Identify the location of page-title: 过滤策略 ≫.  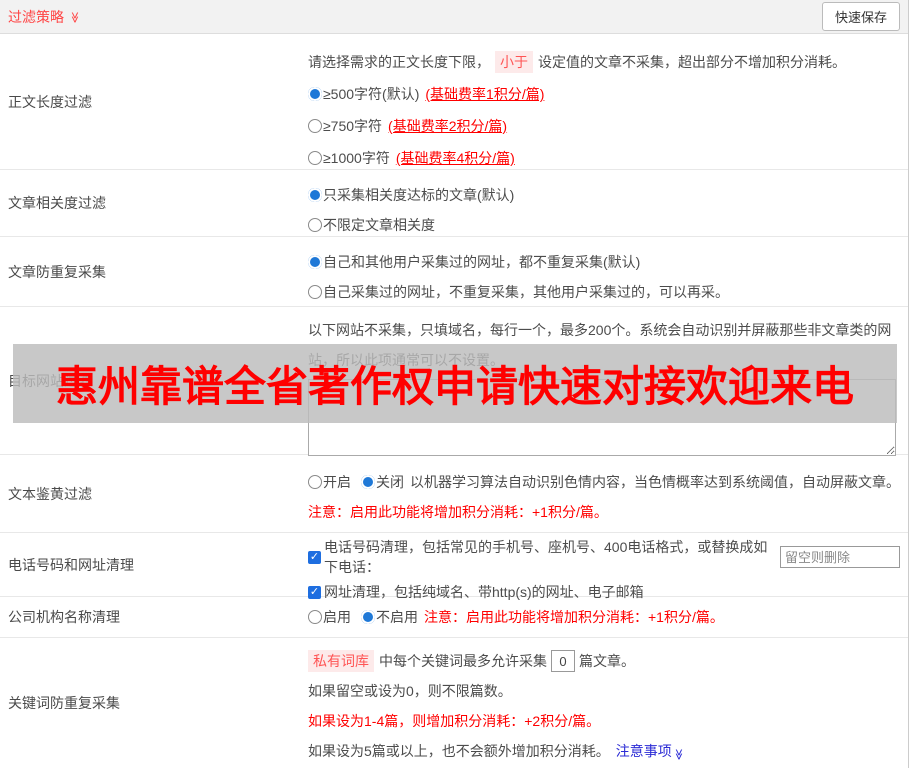
(44, 17).